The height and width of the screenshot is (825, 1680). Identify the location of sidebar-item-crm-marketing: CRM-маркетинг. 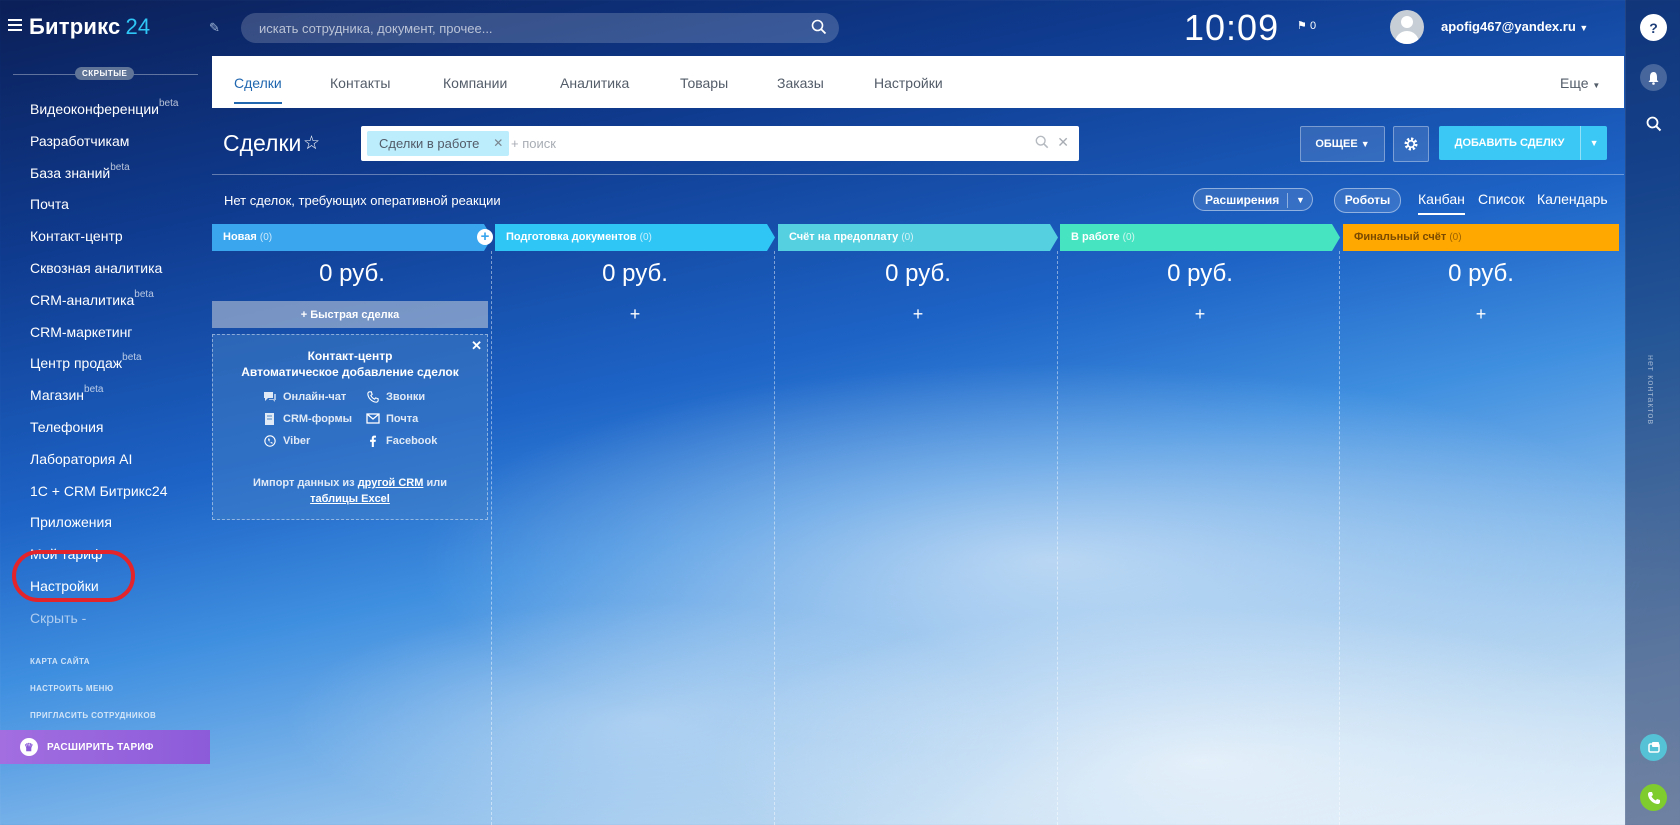
(104, 333).